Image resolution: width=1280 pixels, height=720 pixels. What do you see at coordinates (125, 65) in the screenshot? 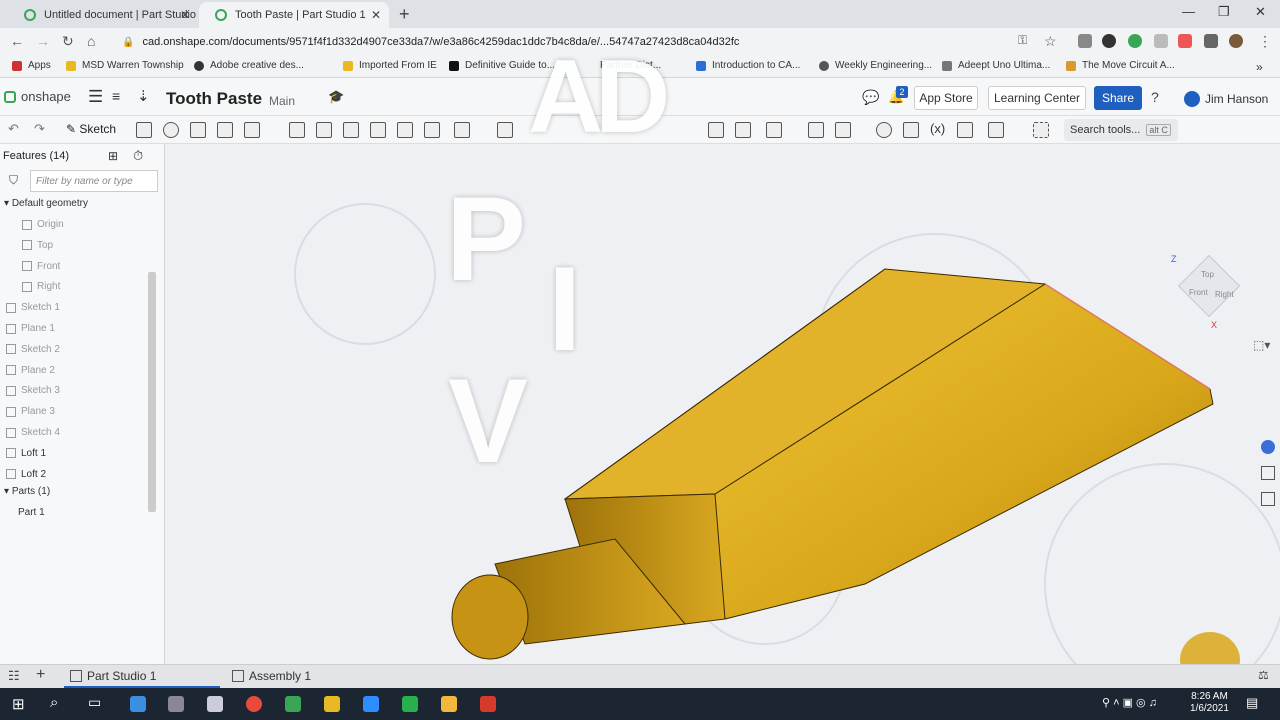
I see `bookmark-item: MSD Warren Township` at bounding box center [125, 65].